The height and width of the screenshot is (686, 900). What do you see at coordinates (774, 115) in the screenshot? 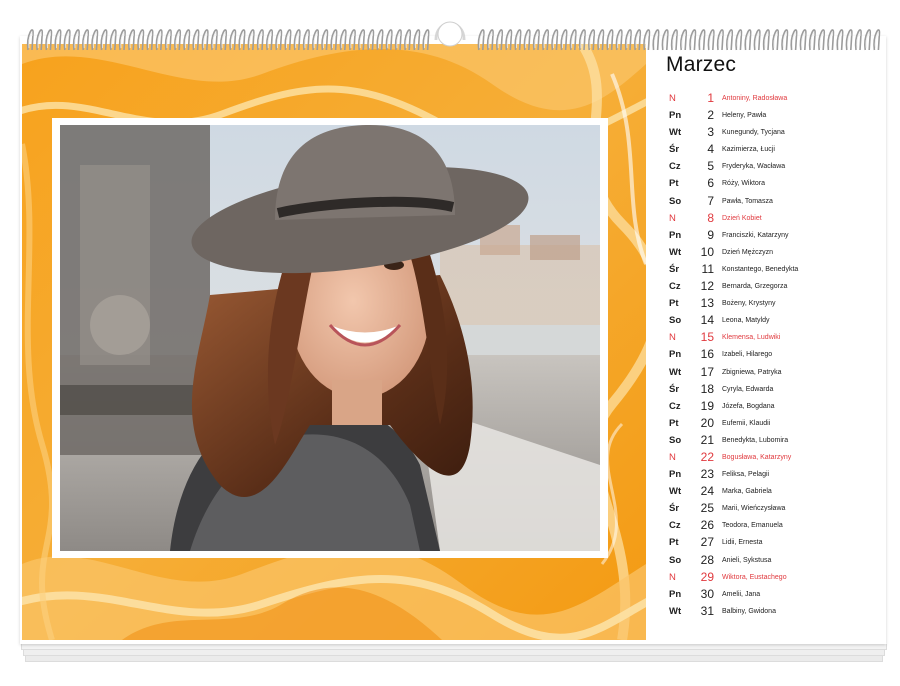
I see `day-row: Pn 2 Heleny, Pawła` at bounding box center [774, 115].